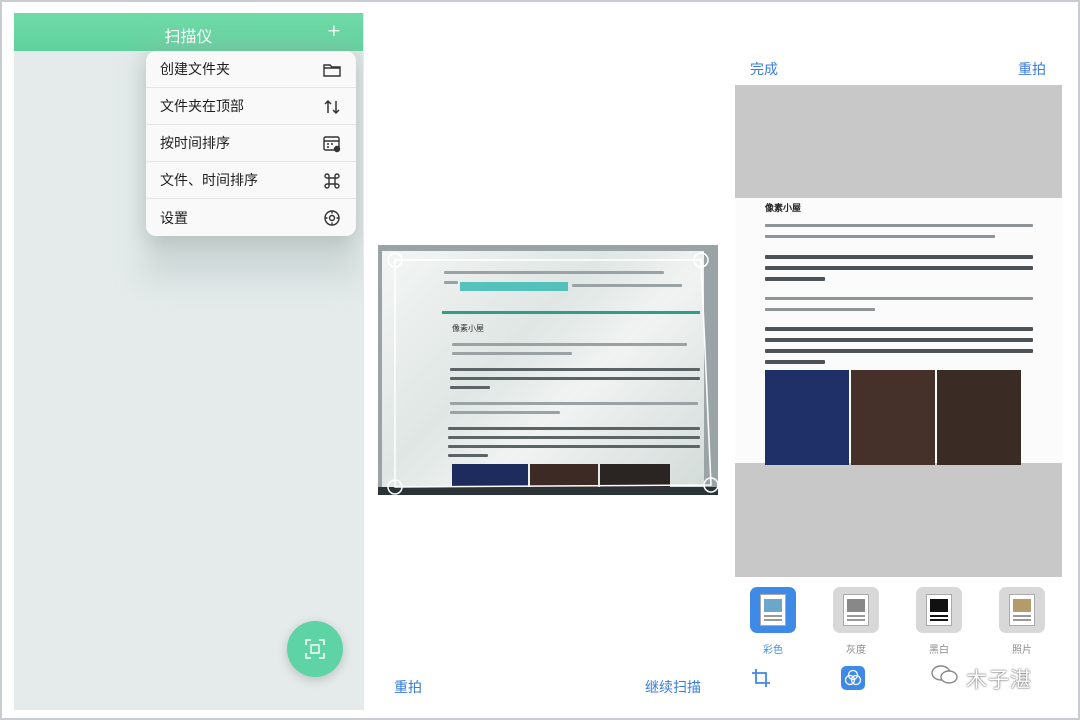 Image resolution: width=1080 pixels, height=720 pixels. Describe the element at coordinates (332, 144) in the screenshot. I see `calendar-icon` at that location.